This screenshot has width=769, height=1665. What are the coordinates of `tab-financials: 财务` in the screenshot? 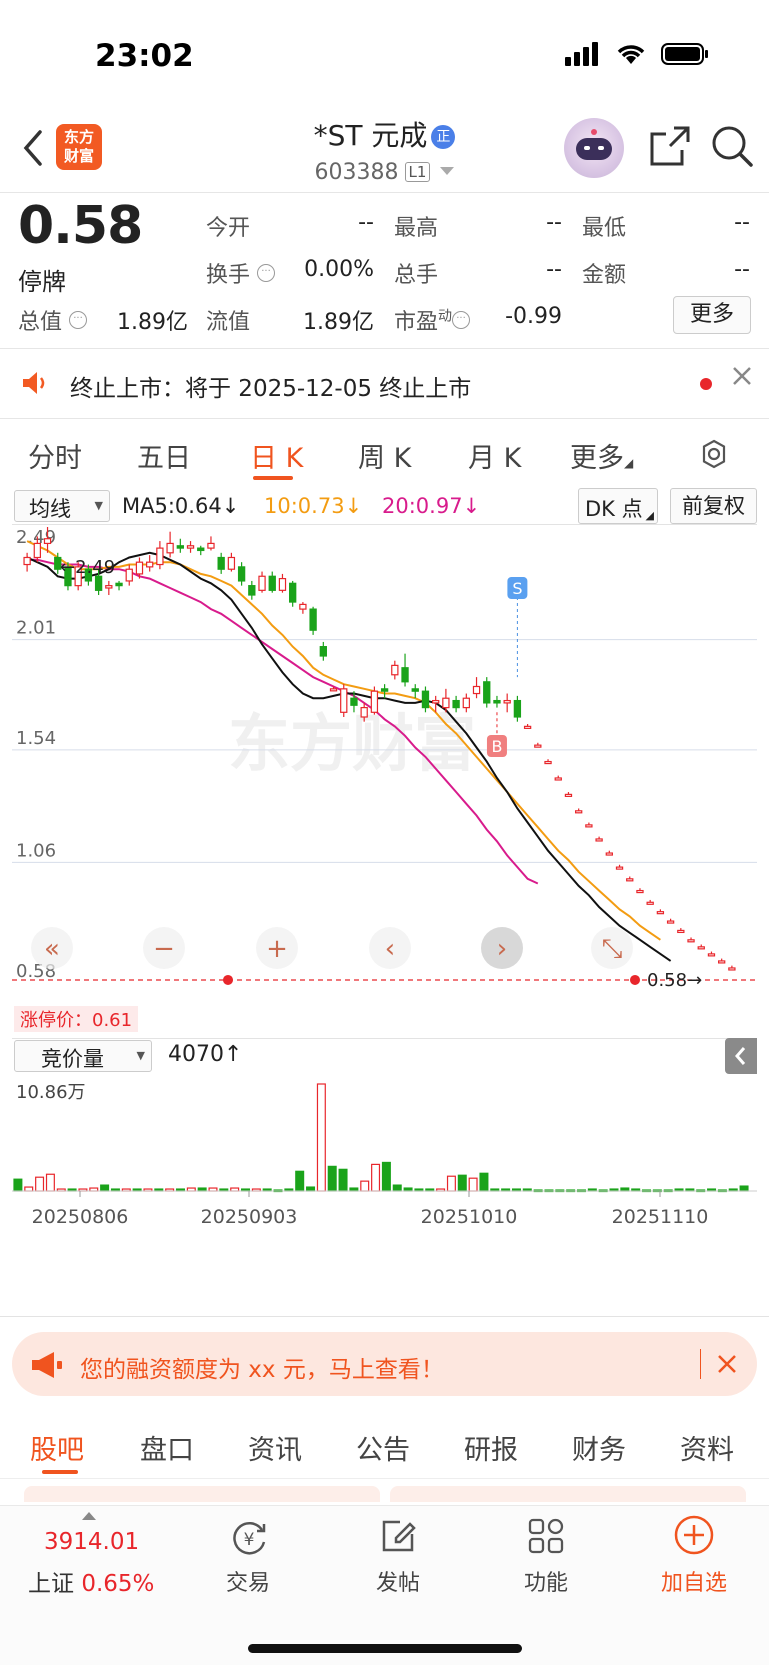 It's located at (599, 1447).